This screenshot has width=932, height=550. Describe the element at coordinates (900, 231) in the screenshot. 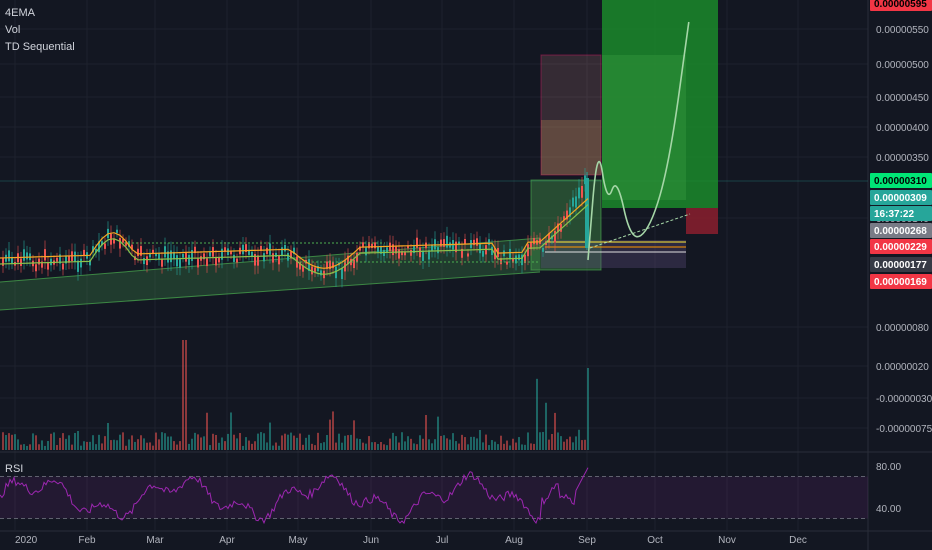

I see `price-badge-4: 0.00000268` at that location.